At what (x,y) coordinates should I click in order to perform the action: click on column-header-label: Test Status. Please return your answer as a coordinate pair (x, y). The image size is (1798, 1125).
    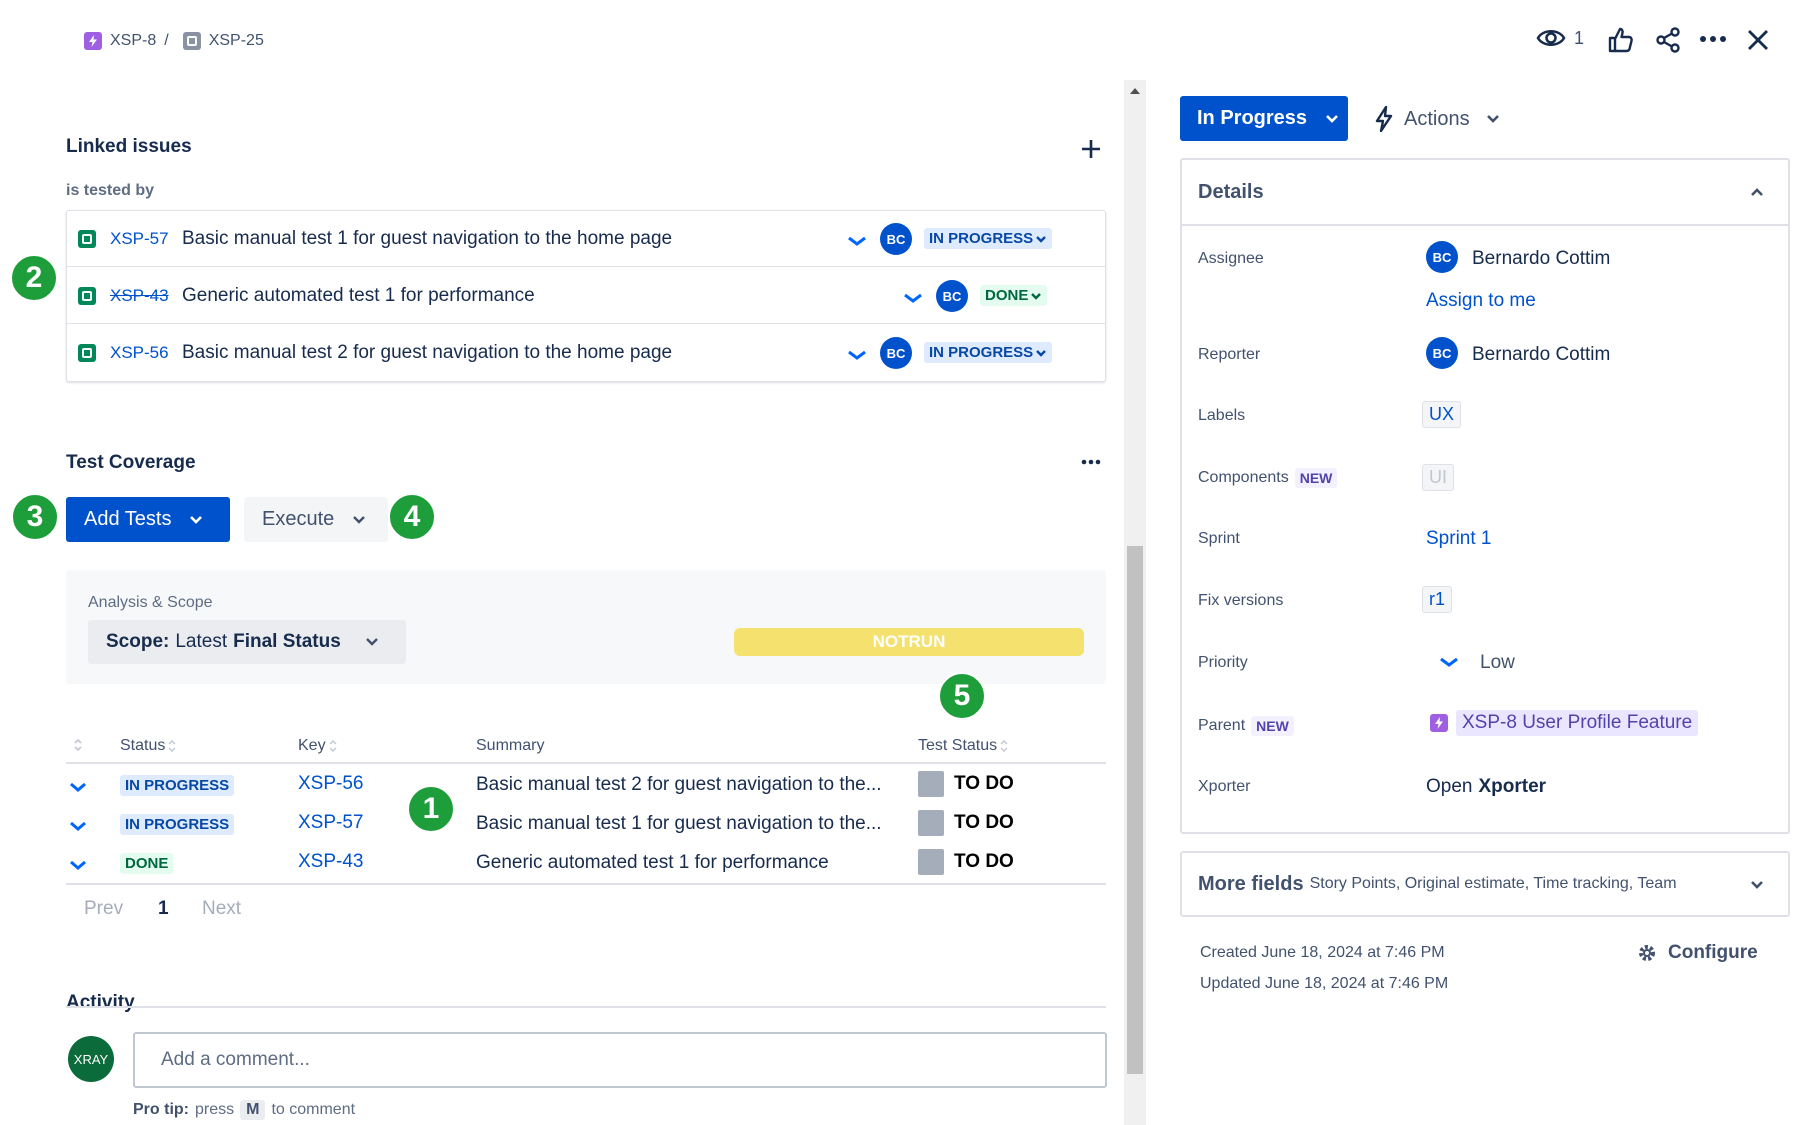
    Looking at the image, I should click on (958, 745).